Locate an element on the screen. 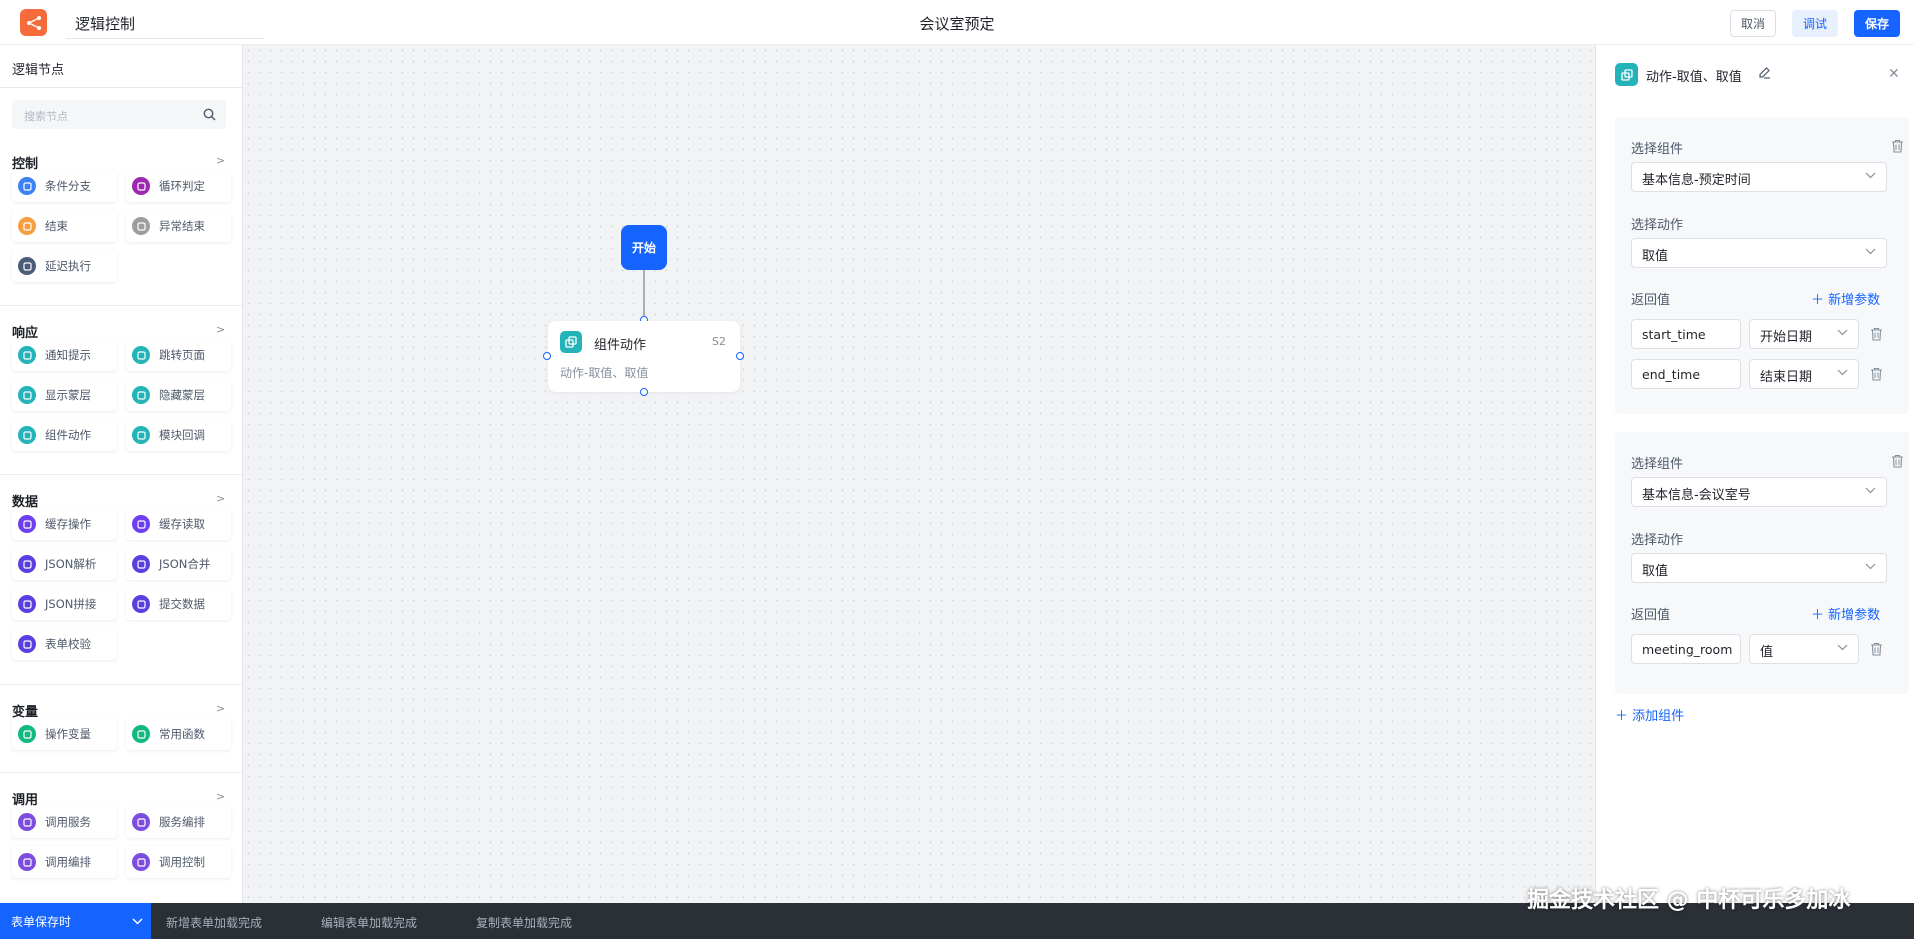 The width and height of the screenshot is (1914, 939). param-type-select: 值 is located at coordinates (1804, 649).